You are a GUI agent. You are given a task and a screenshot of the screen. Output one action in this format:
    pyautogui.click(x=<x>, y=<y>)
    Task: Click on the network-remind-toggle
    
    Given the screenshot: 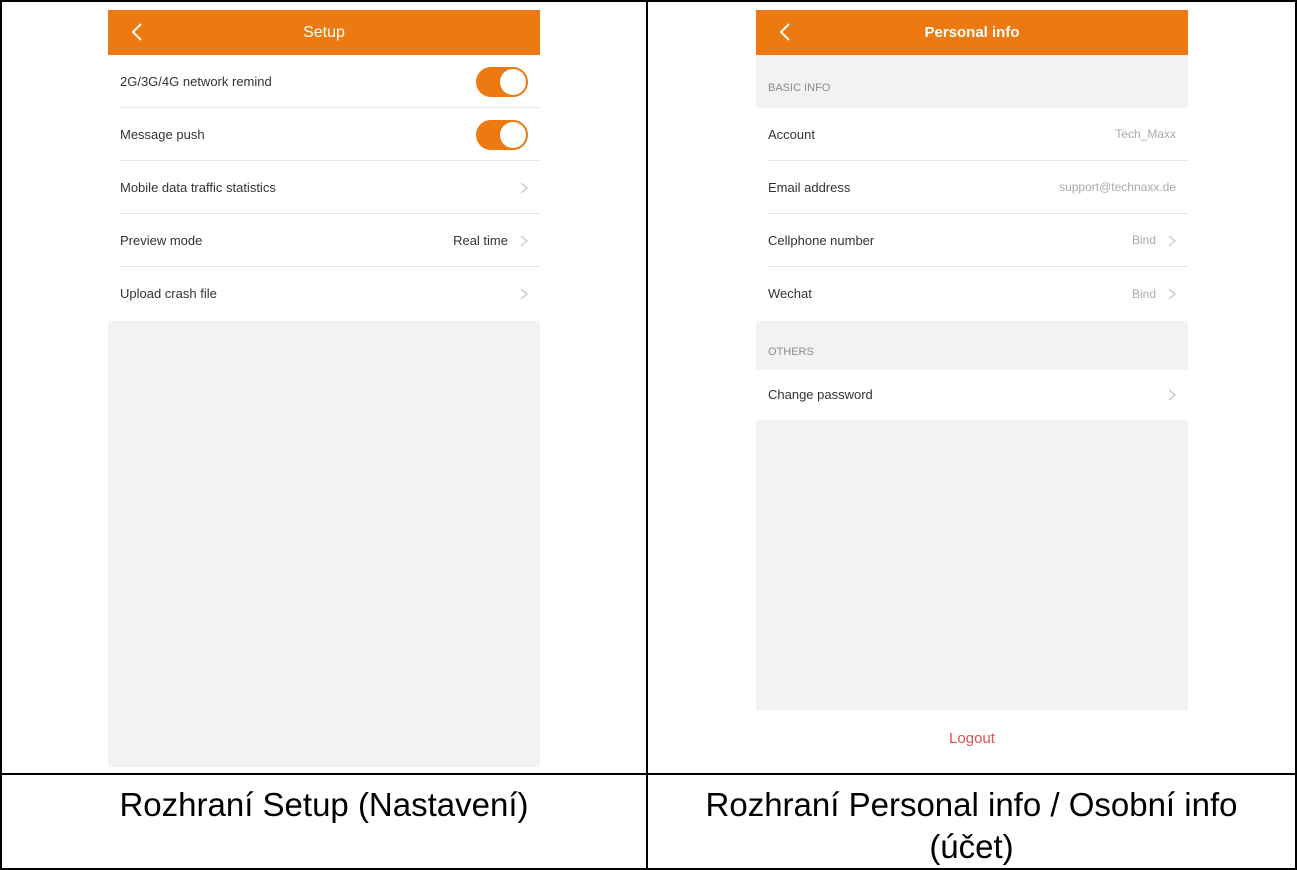 What is the action you would take?
    pyautogui.click(x=502, y=82)
    